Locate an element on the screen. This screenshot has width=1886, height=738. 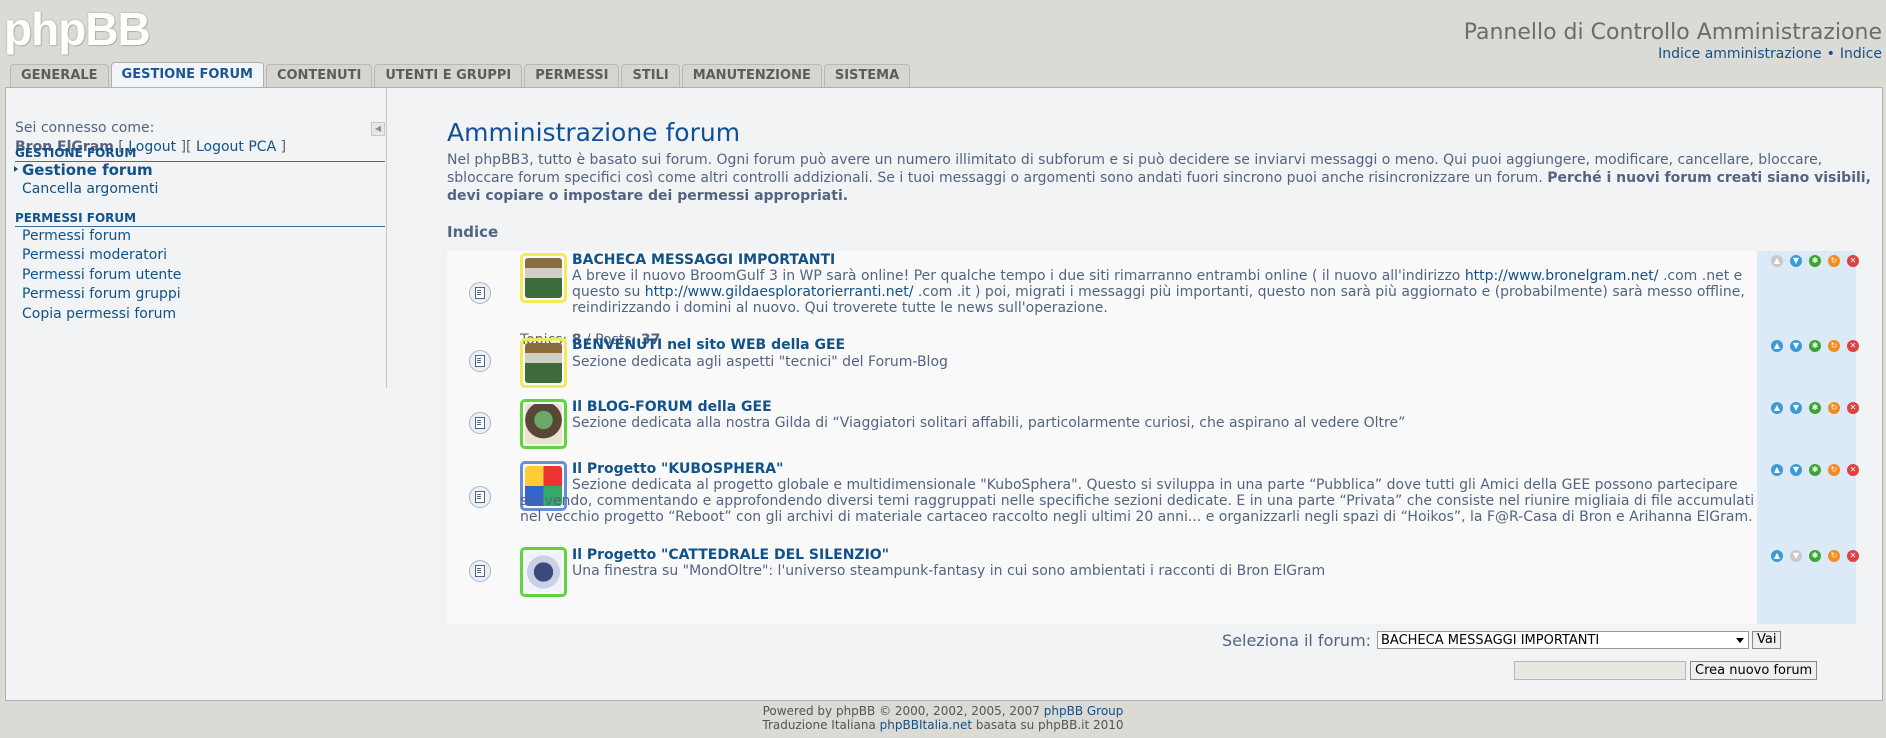
active-marker-icon is located at coordinates (16, 169).